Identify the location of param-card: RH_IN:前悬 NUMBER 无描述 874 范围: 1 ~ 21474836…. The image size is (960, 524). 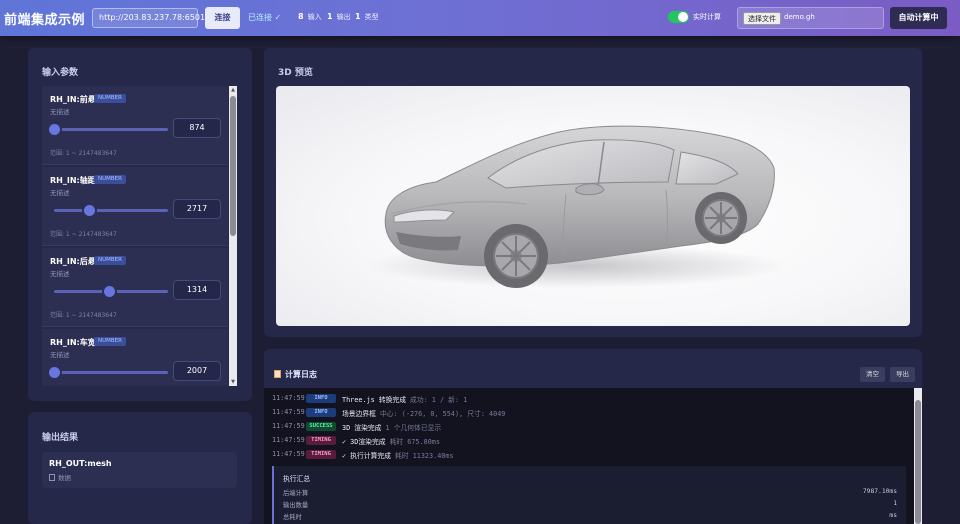
(135, 125).